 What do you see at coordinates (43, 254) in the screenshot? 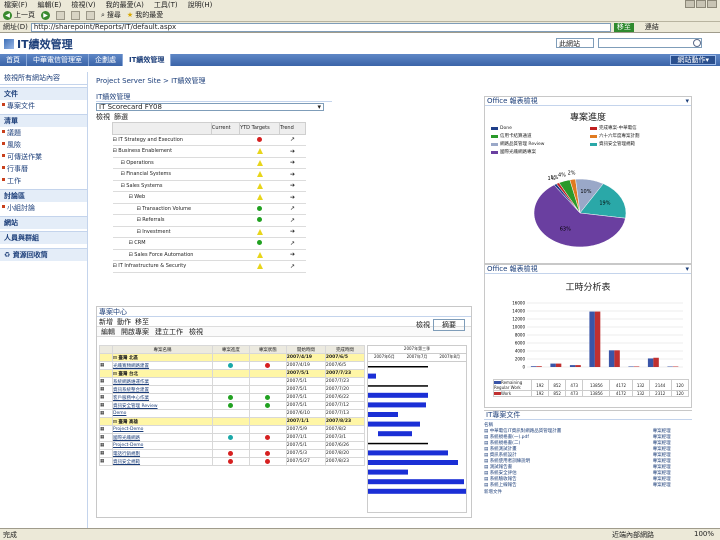
I see `recycle-bin-link: ♻ 資源回收筒` at bounding box center [43, 254].